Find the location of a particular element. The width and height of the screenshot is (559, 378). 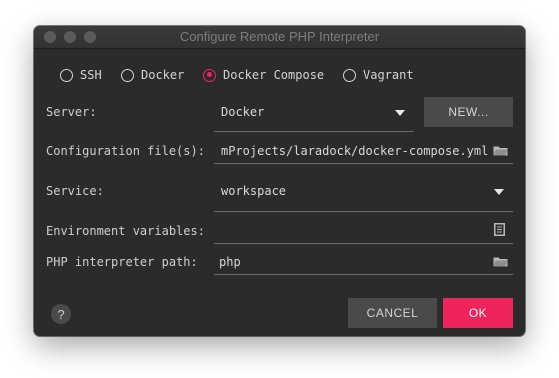

server-value: Docker is located at coordinates (243, 112).